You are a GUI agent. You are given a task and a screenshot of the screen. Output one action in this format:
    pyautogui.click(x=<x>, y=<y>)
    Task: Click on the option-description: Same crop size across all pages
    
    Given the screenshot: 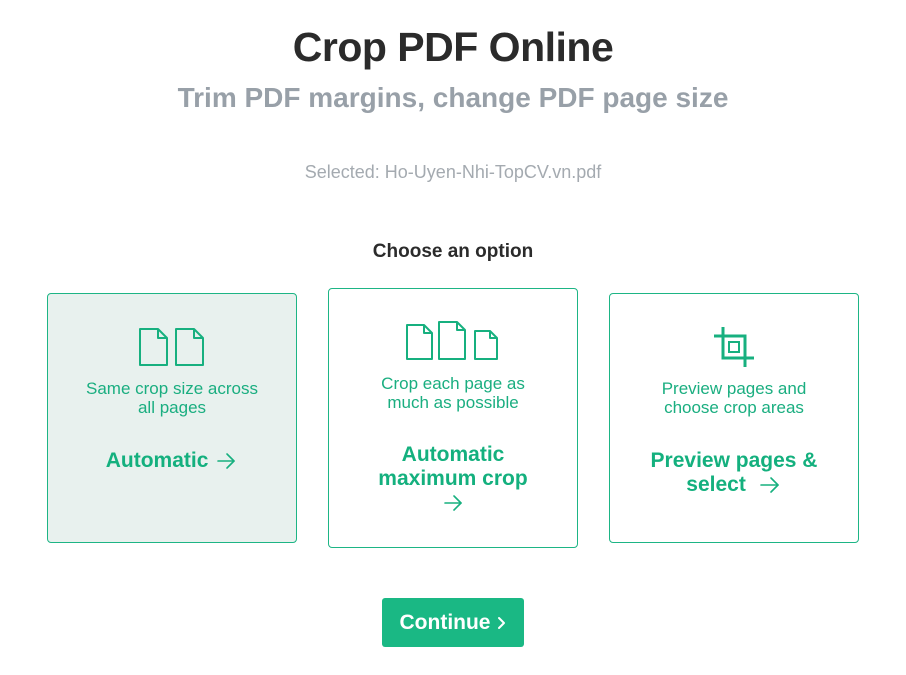 What is the action you would take?
    pyautogui.click(x=172, y=398)
    